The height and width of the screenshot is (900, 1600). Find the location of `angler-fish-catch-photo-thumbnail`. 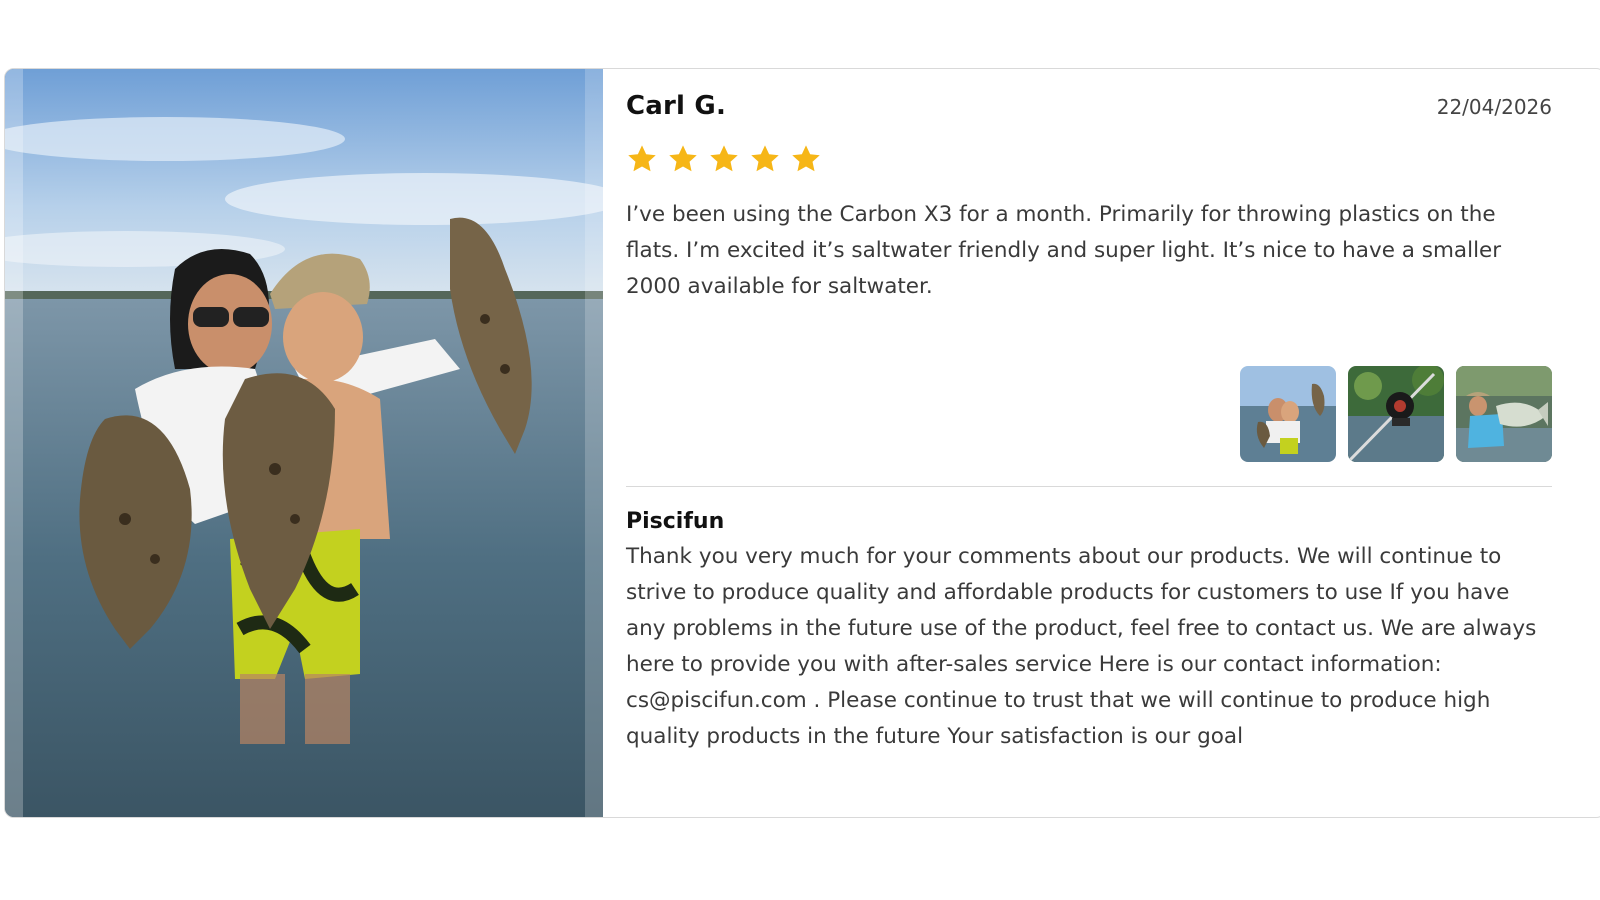

angler-fish-catch-photo-thumbnail is located at coordinates (1504, 414).